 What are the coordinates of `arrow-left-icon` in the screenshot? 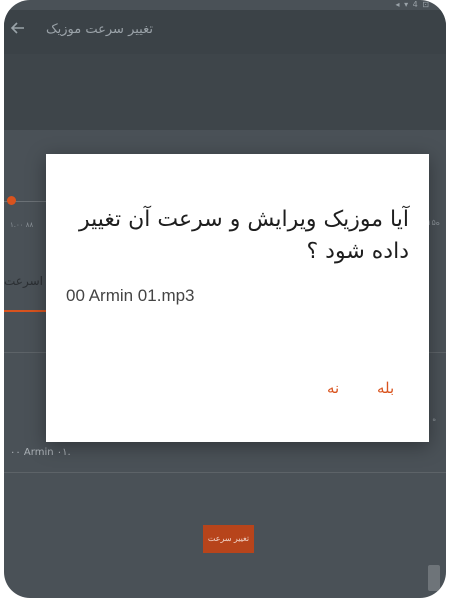 It's located at (19, 29).